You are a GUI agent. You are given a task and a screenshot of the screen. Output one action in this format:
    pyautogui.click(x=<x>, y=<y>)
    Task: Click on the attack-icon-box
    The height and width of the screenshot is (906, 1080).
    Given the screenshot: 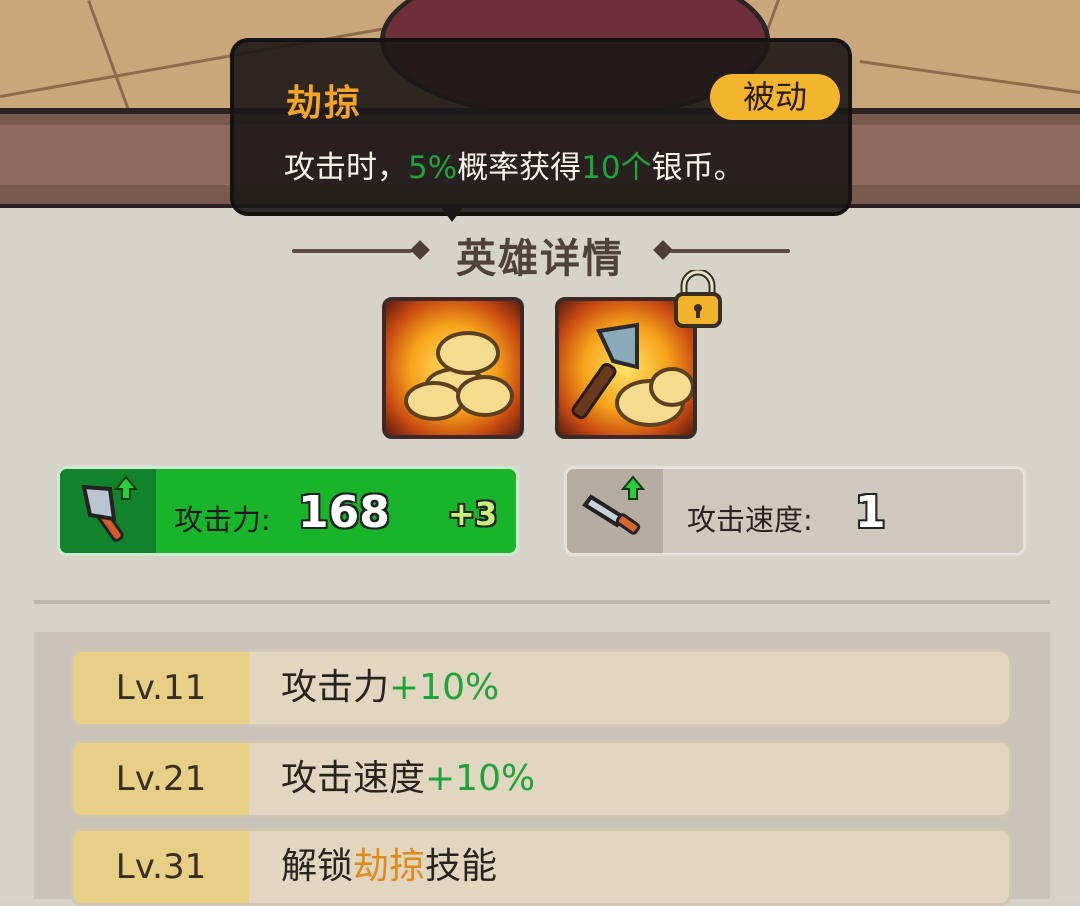 What is the action you would take?
    pyautogui.click(x=108, y=511)
    